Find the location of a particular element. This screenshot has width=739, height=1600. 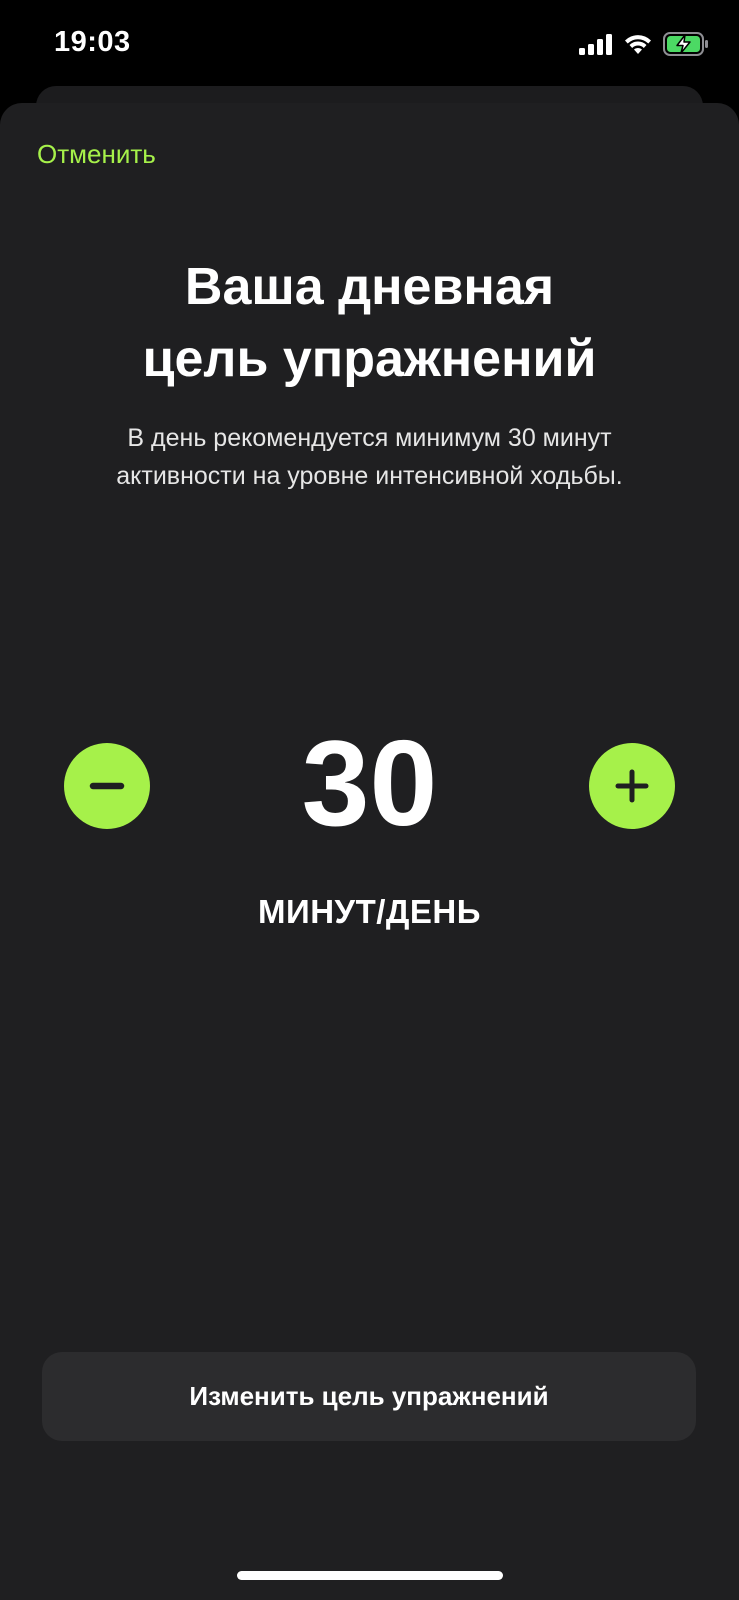

page-title: Ваша дневная цель упражнений is located at coordinates (369, 323).